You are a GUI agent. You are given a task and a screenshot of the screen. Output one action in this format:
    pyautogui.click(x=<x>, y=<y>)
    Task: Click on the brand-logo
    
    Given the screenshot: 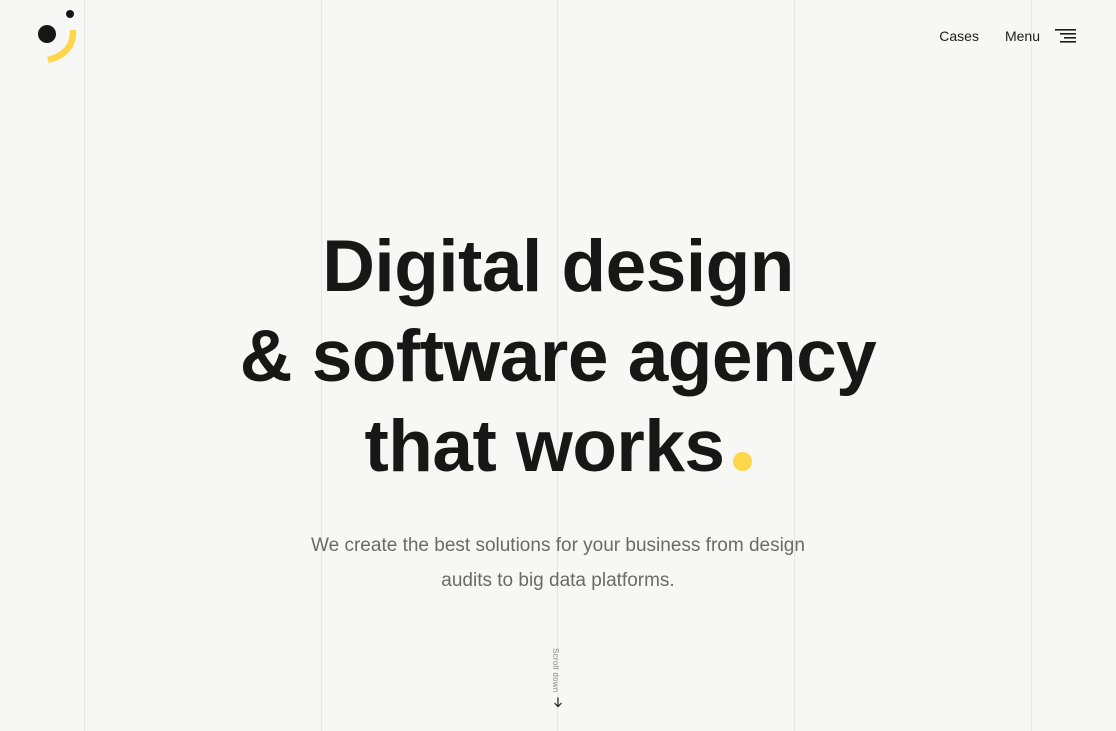 What is the action you would take?
    pyautogui.click(x=58, y=36)
    